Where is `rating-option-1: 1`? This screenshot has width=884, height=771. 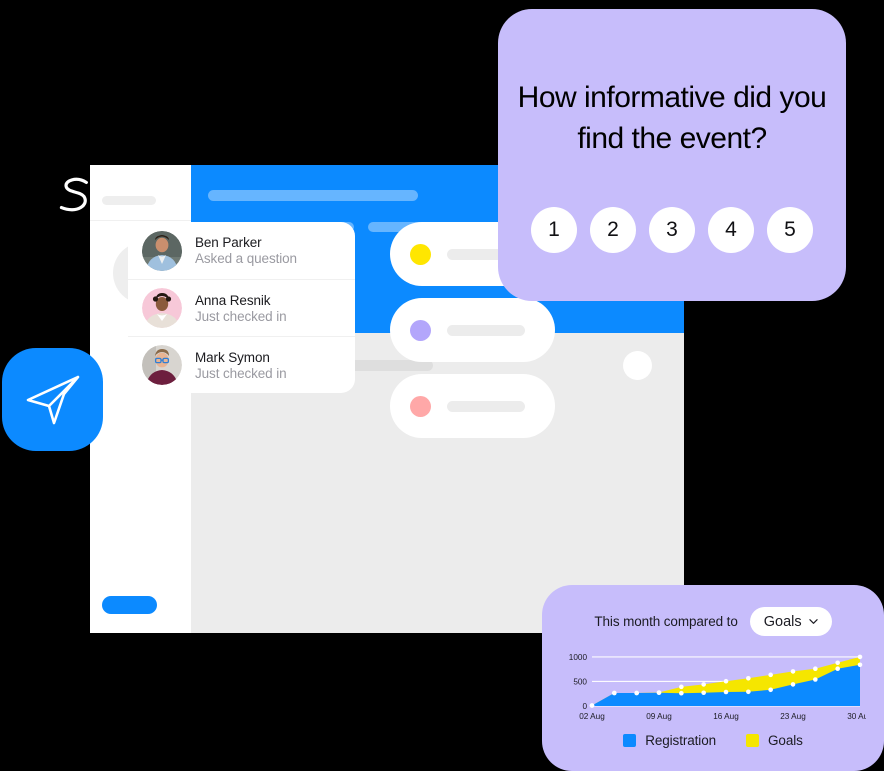
rating-option-1: 1 is located at coordinates (554, 230).